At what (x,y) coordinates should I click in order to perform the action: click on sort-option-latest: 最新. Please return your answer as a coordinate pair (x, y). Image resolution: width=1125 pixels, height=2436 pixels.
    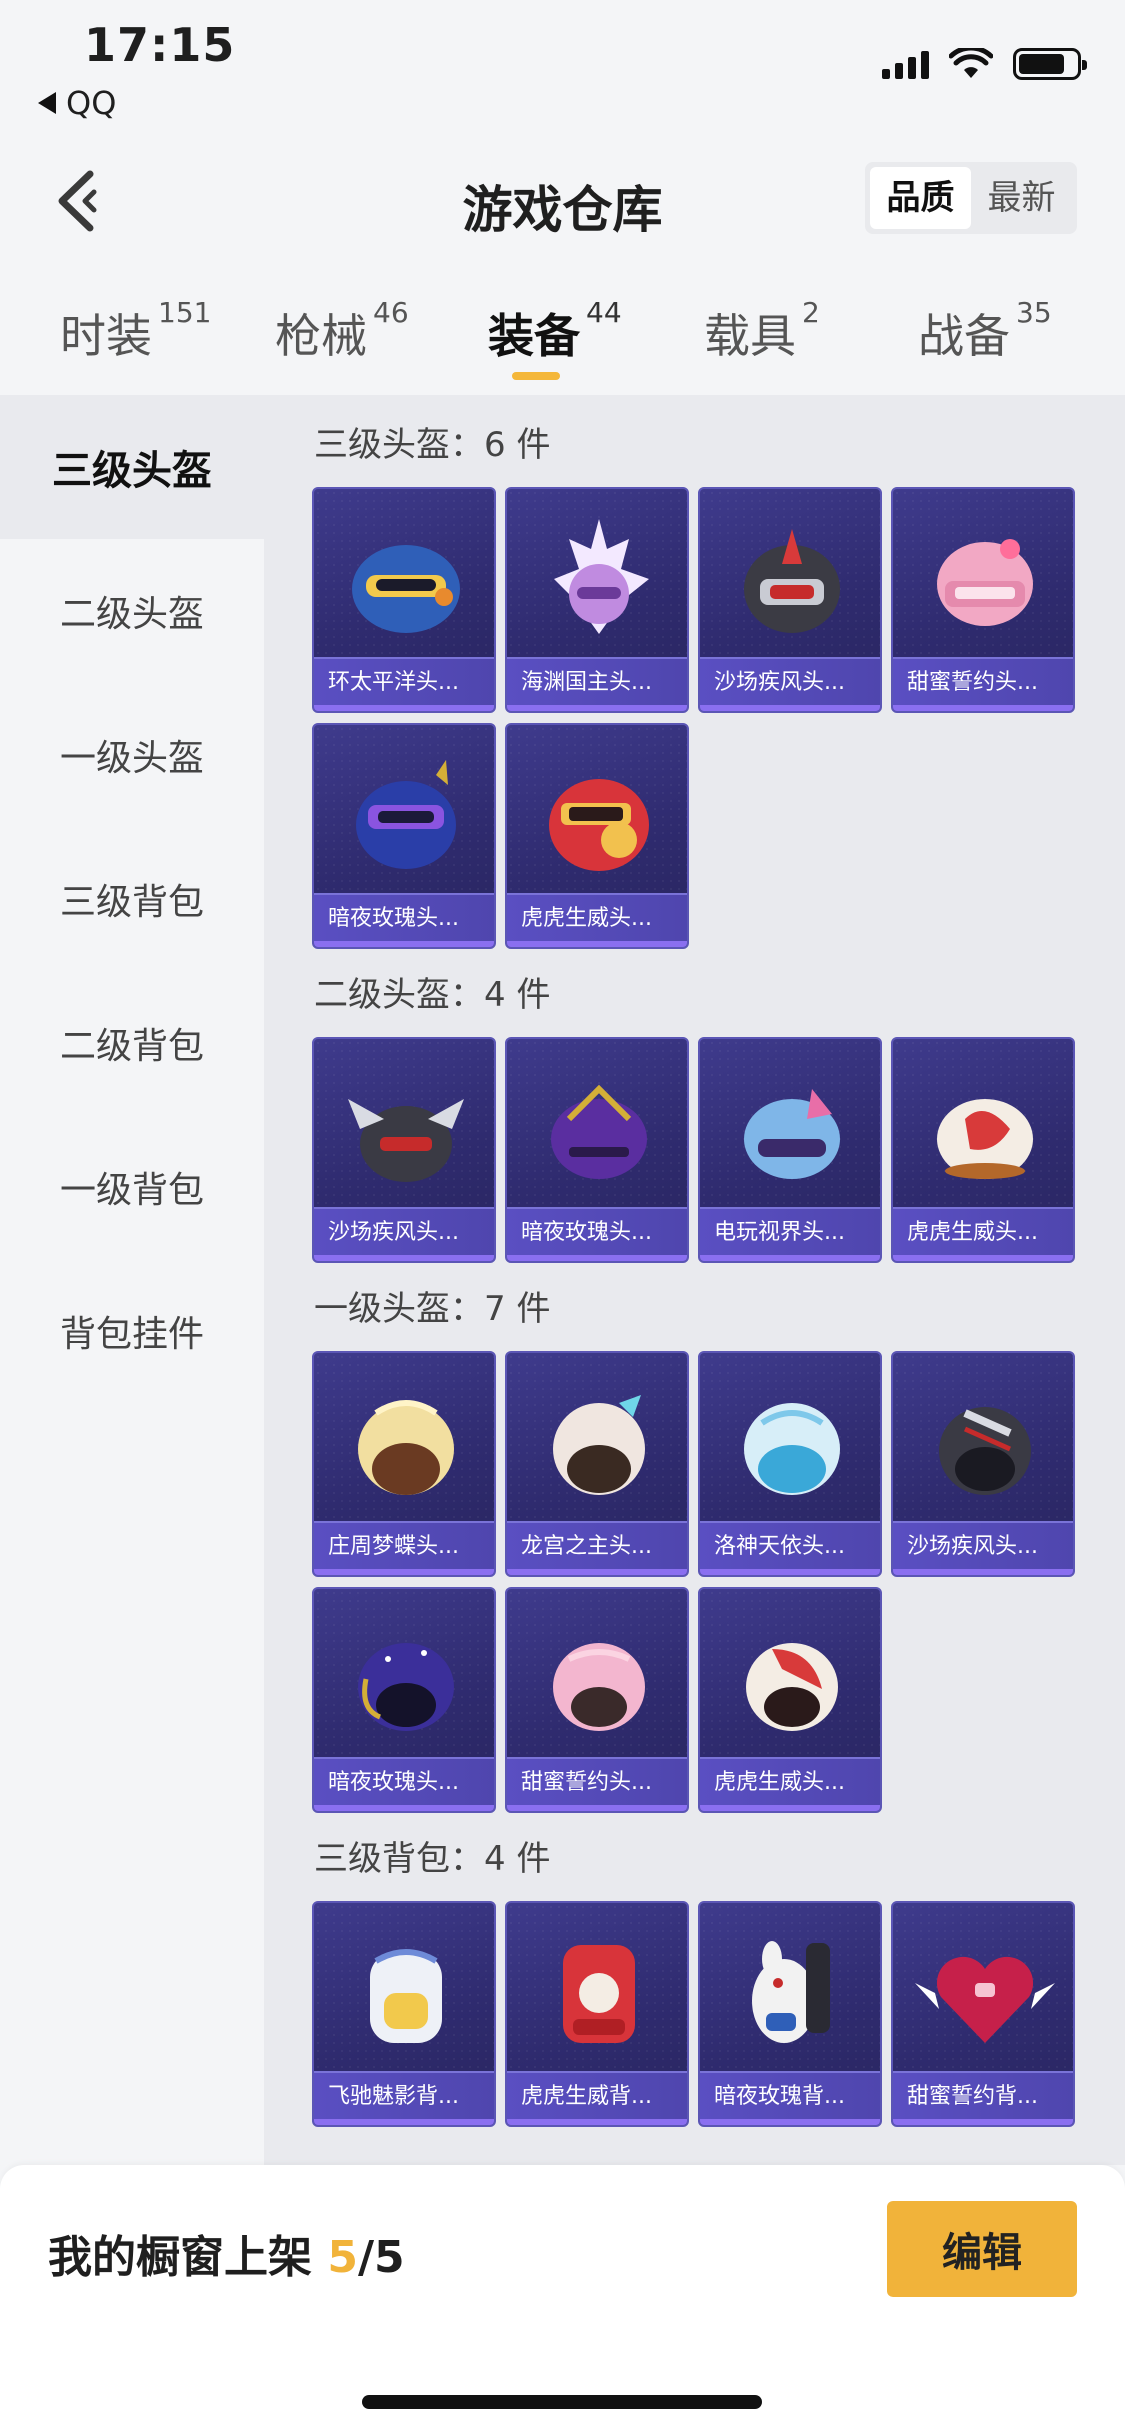
    Looking at the image, I should click on (1021, 198).